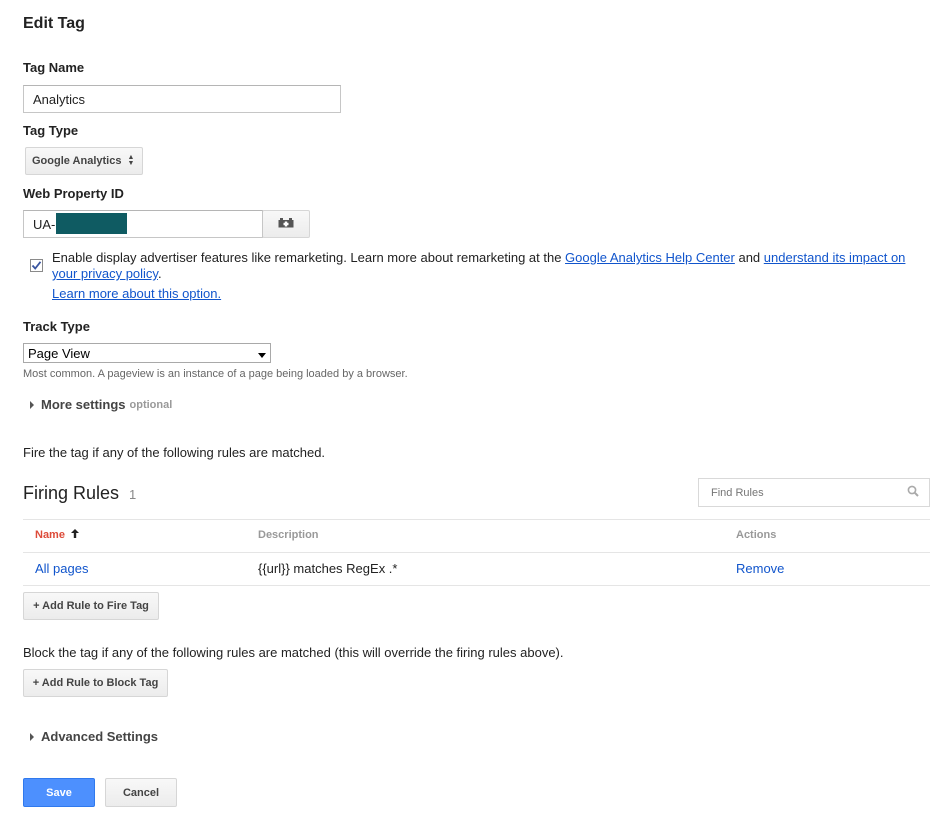 The width and height of the screenshot is (930, 822). Describe the element at coordinates (54, 23) in the screenshot. I see `page-title: Edit Tag` at that location.